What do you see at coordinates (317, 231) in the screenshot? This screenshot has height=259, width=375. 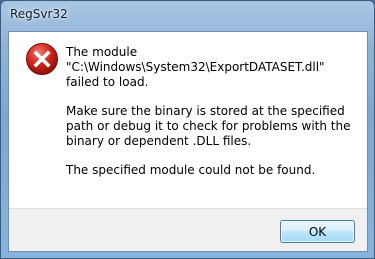 I see `ok-button: OK` at bounding box center [317, 231].